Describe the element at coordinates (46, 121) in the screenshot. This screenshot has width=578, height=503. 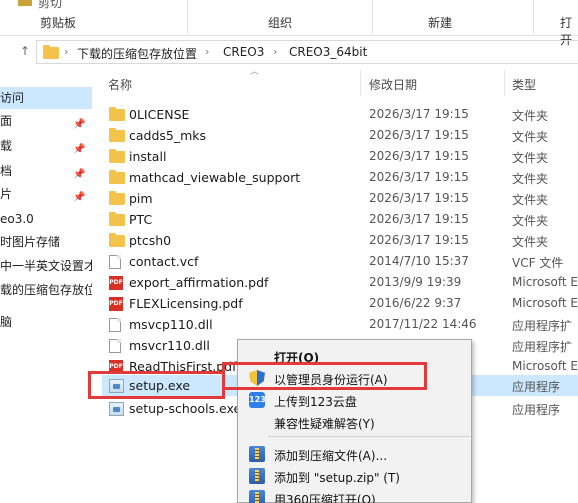
I see `nav-item-desktop: 面 📌` at that location.